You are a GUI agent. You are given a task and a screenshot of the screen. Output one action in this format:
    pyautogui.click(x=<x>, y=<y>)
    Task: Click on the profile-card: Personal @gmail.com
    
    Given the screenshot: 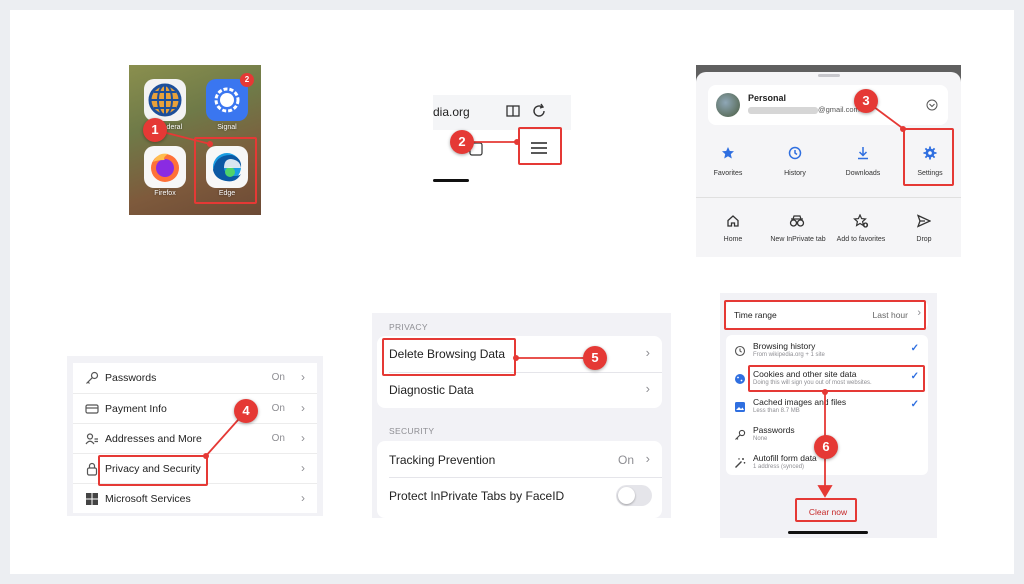 What is the action you would take?
    pyautogui.click(x=828, y=105)
    